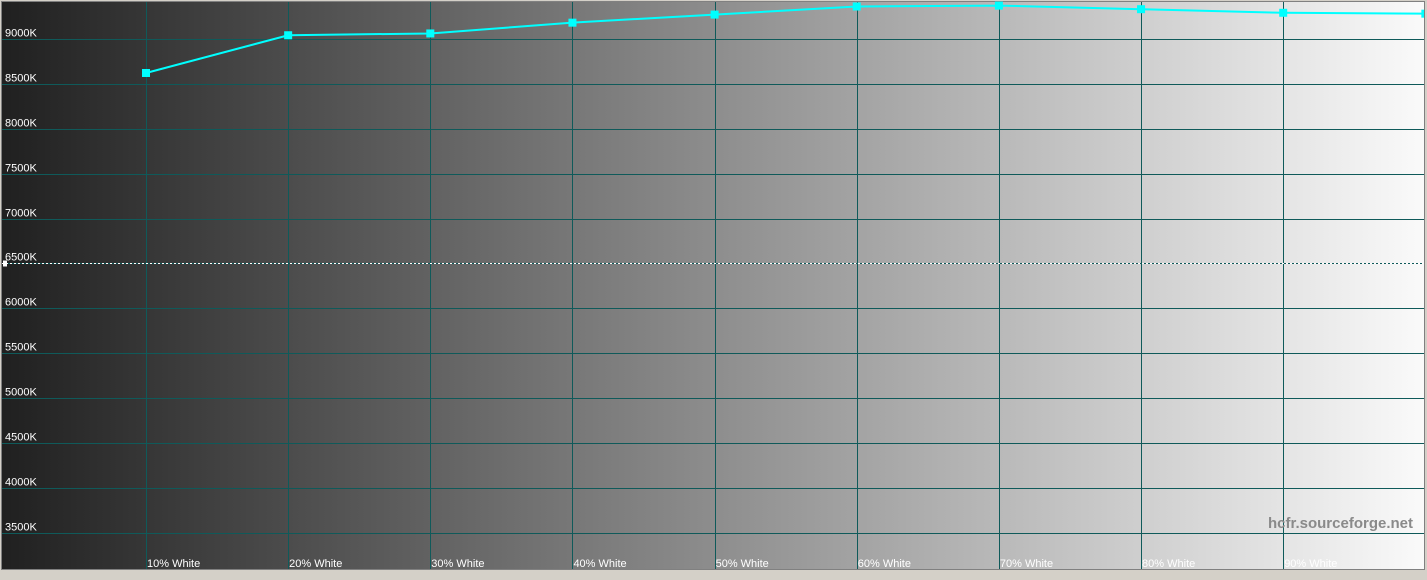  Describe the element at coordinates (884, 564) in the screenshot. I see `x-tick-label: 60% White` at that location.